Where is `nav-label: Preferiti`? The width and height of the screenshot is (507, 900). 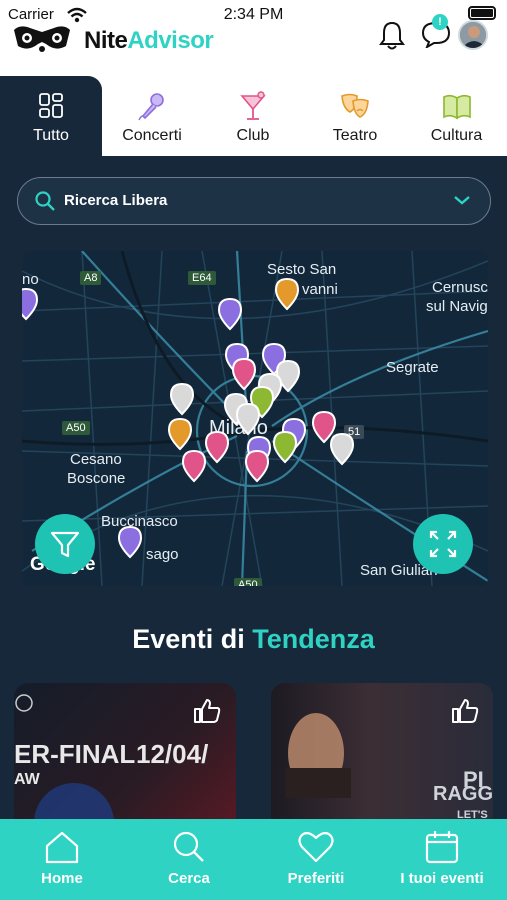 nav-label: Preferiti is located at coordinates (316, 878).